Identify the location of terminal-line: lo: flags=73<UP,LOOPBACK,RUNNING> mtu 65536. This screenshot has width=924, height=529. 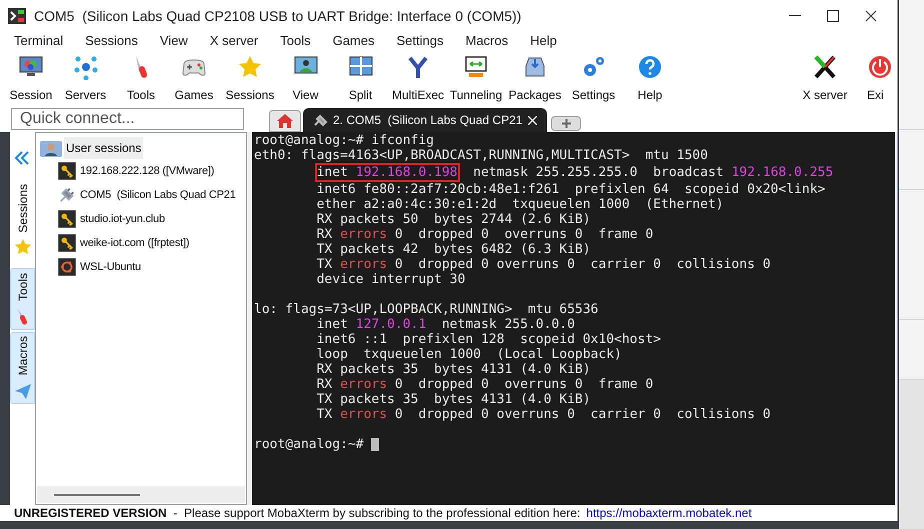
(427, 309).